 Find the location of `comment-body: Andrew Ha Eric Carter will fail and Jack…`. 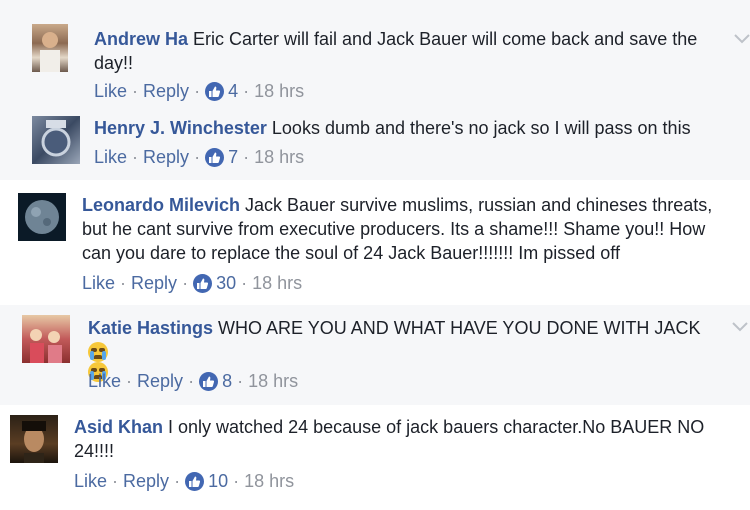

comment-body: Andrew Ha Eric Carter will fail and Jack… is located at coordinates (404, 51).